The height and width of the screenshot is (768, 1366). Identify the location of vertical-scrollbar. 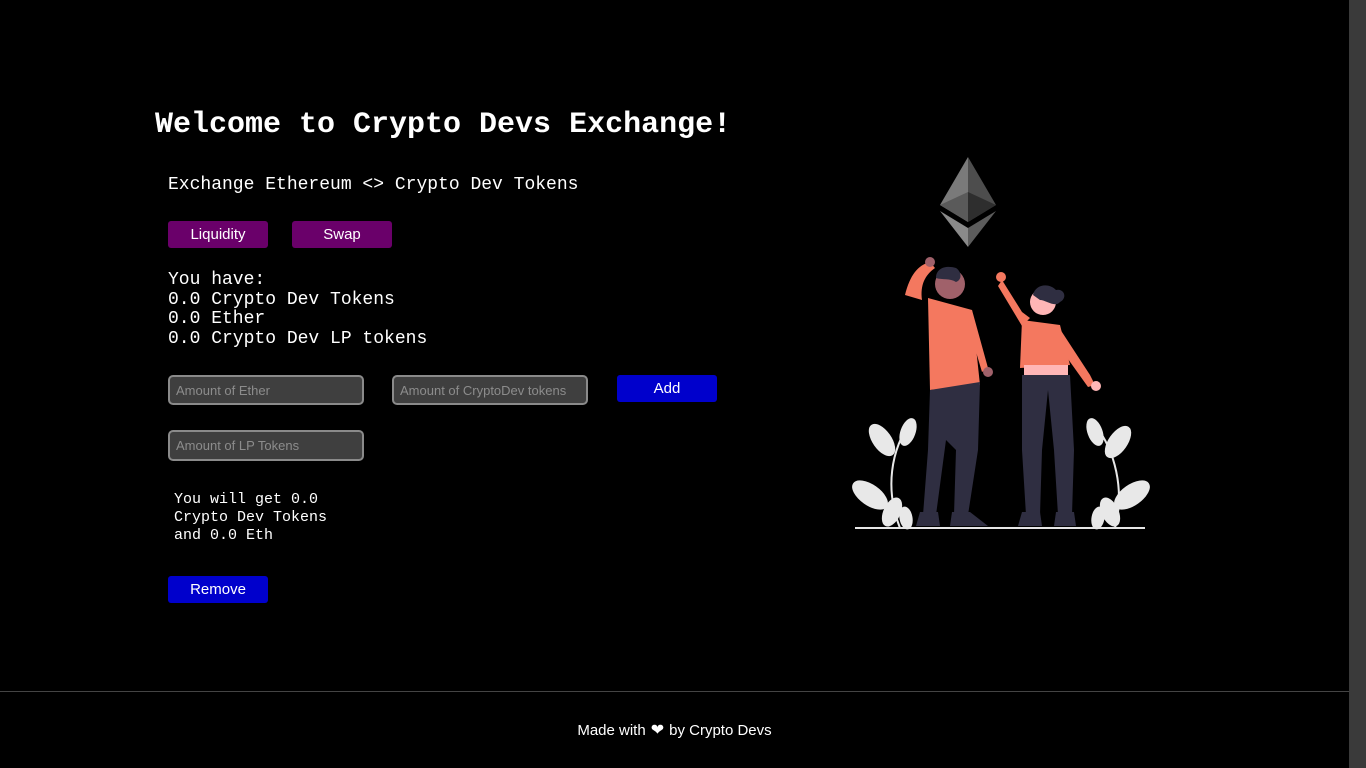
(1357, 384).